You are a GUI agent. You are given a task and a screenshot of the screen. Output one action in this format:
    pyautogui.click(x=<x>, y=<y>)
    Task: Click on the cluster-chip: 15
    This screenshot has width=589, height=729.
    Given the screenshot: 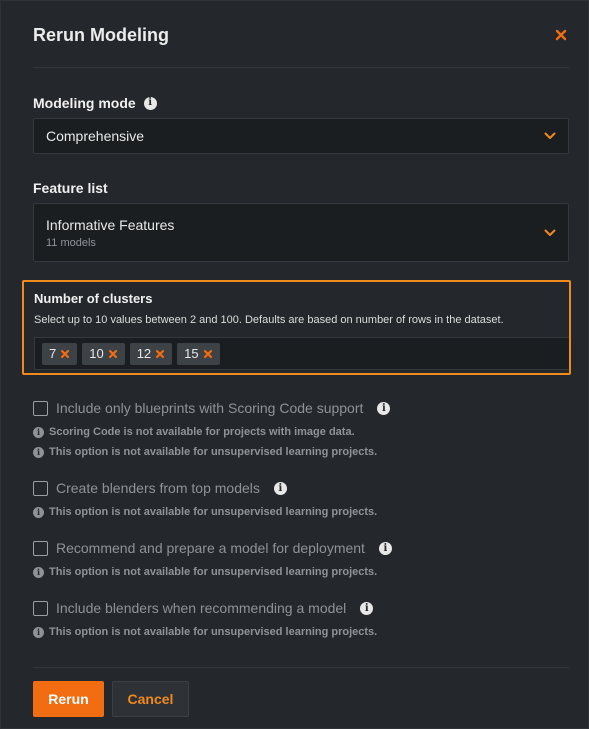 What is the action you would take?
    pyautogui.click(x=198, y=353)
    